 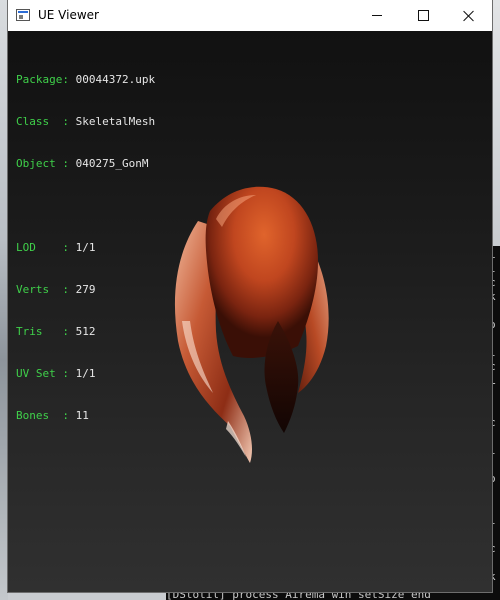 I want to click on info-value: 040275_GonM, so click(x=112, y=163).